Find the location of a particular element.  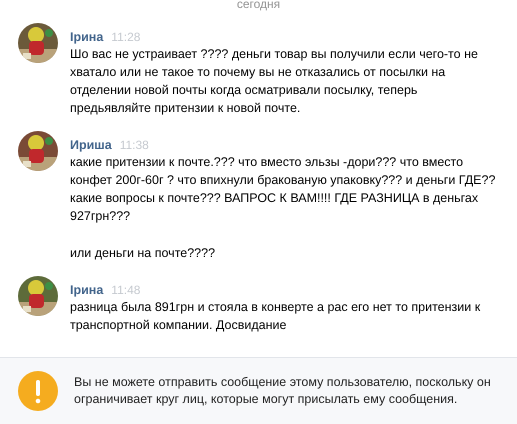

warning-icon is located at coordinates (38, 391).